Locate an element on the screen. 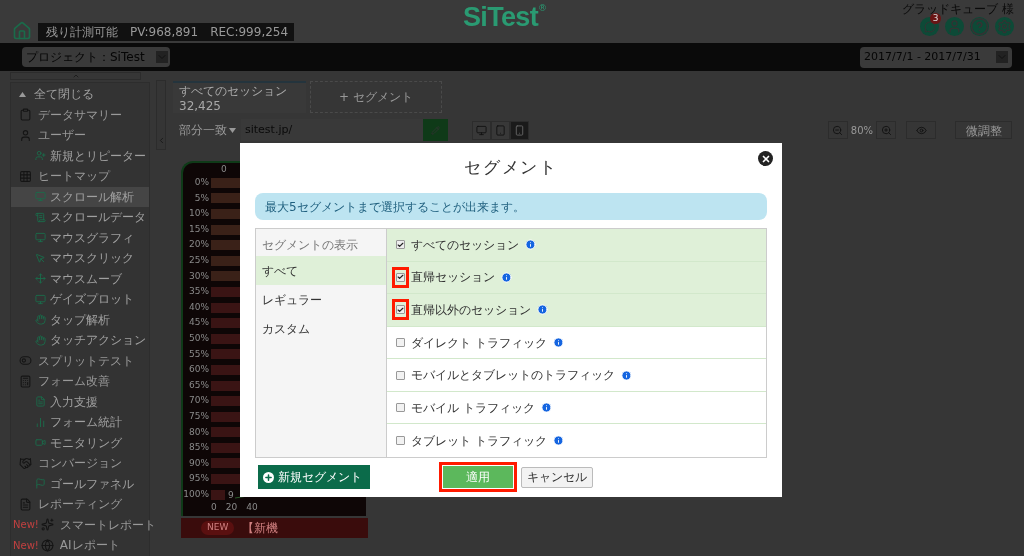 The width and height of the screenshot is (1024, 556). sidebar-item: ユーザー is located at coordinates (80, 135).